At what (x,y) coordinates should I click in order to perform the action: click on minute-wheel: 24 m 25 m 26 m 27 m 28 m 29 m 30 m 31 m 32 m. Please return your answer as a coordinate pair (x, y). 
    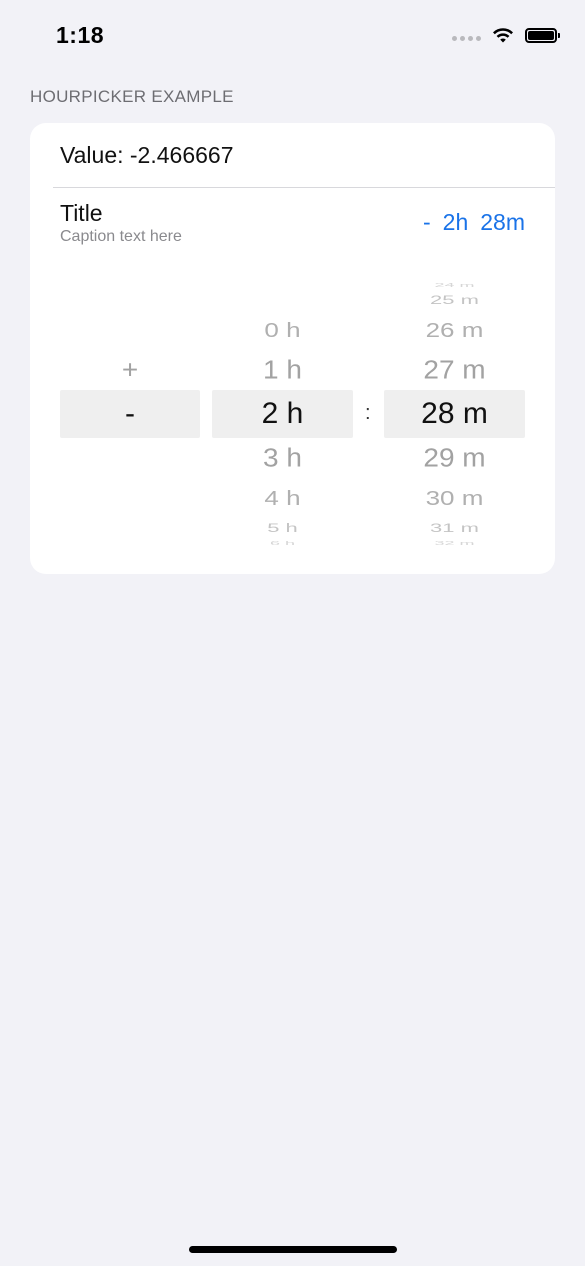
    Looking at the image, I should click on (454, 413).